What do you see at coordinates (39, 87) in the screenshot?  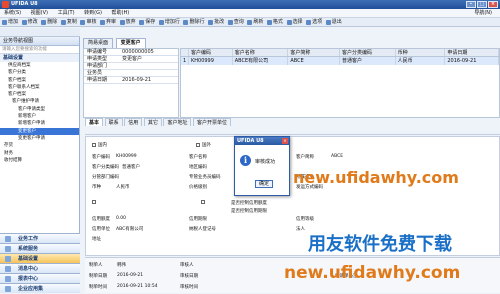 I see `tree-item-customer-contact: 客户联系人档案` at bounding box center [39, 87].